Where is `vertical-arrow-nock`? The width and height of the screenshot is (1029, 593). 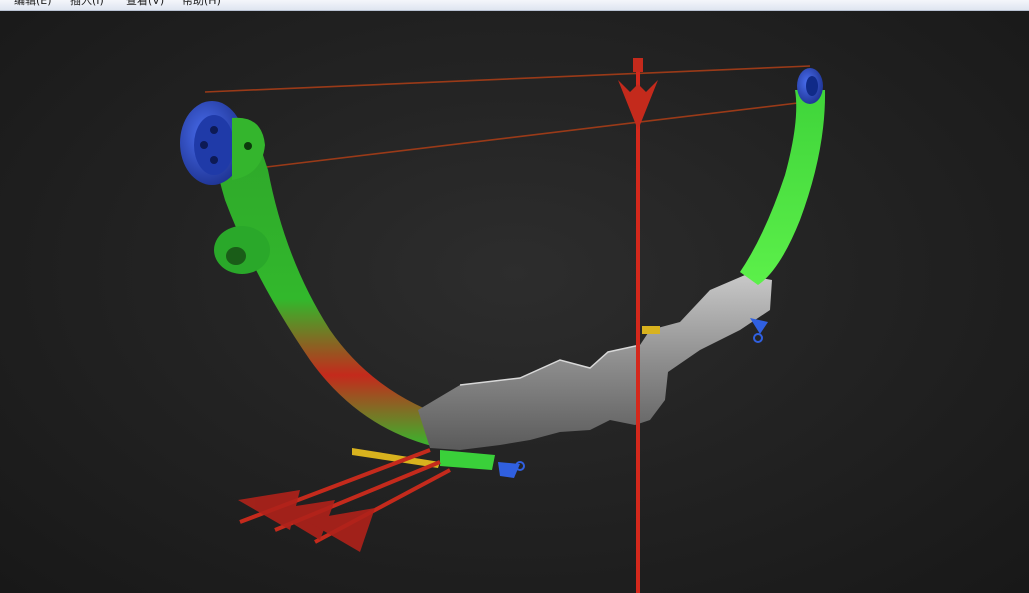 vertical-arrow-nock is located at coordinates (638, 65).